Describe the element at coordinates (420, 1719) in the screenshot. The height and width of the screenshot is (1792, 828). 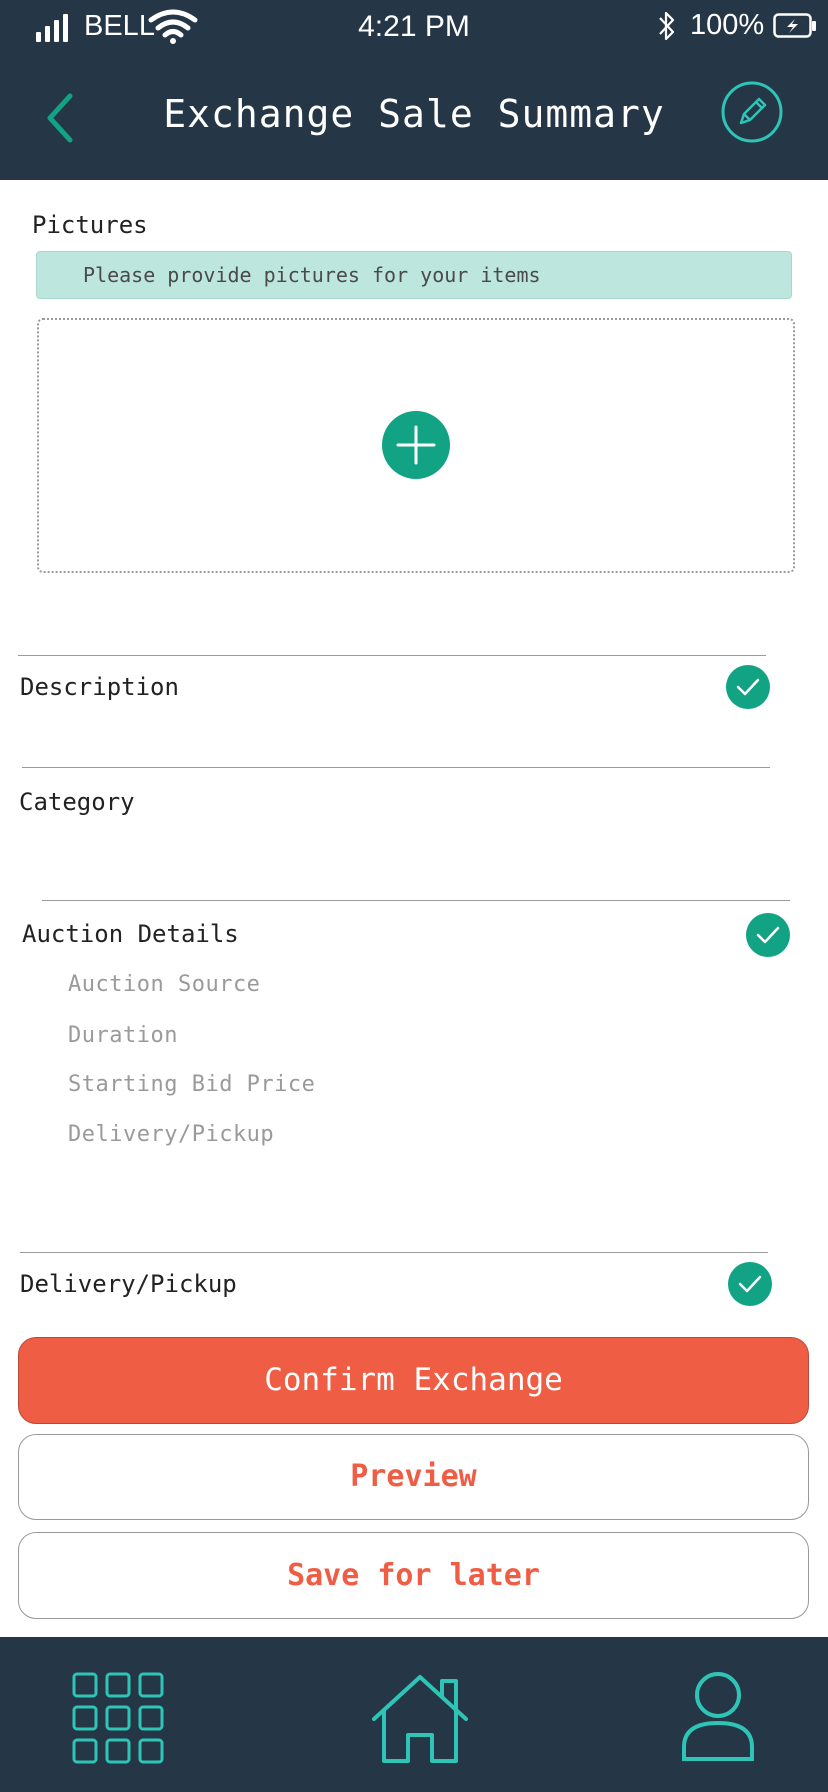
I see `home-icon` at that location.